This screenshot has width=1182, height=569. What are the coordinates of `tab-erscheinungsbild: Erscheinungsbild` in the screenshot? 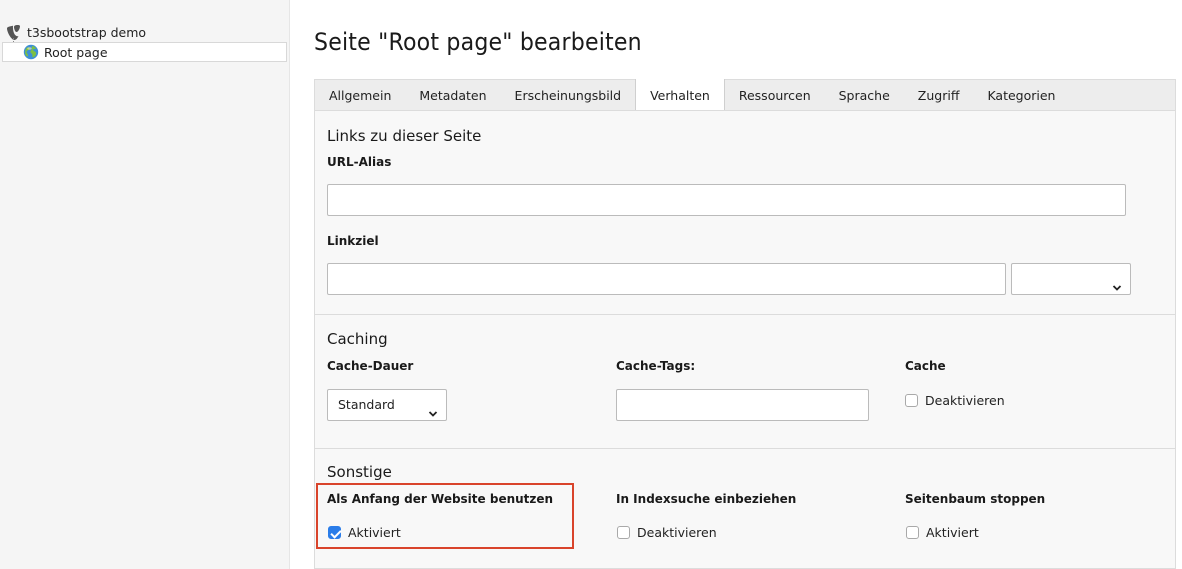 It's located at (568, 96).